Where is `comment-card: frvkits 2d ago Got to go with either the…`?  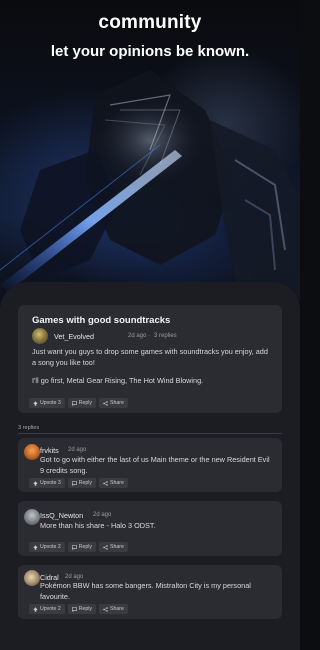
comment-card: frvkits 2d ago Got to go with either the… is located at coordinates (150, 465).